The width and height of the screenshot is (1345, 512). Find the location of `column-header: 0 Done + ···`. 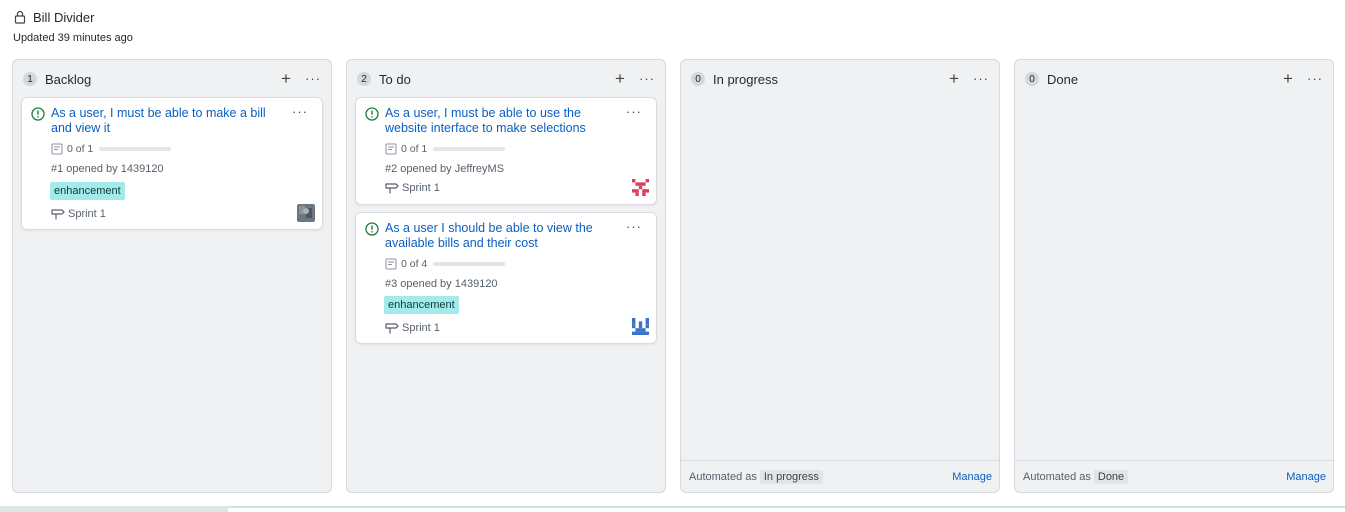

column-header: 0 Done + ··· is located at coordinates (1174, 79).